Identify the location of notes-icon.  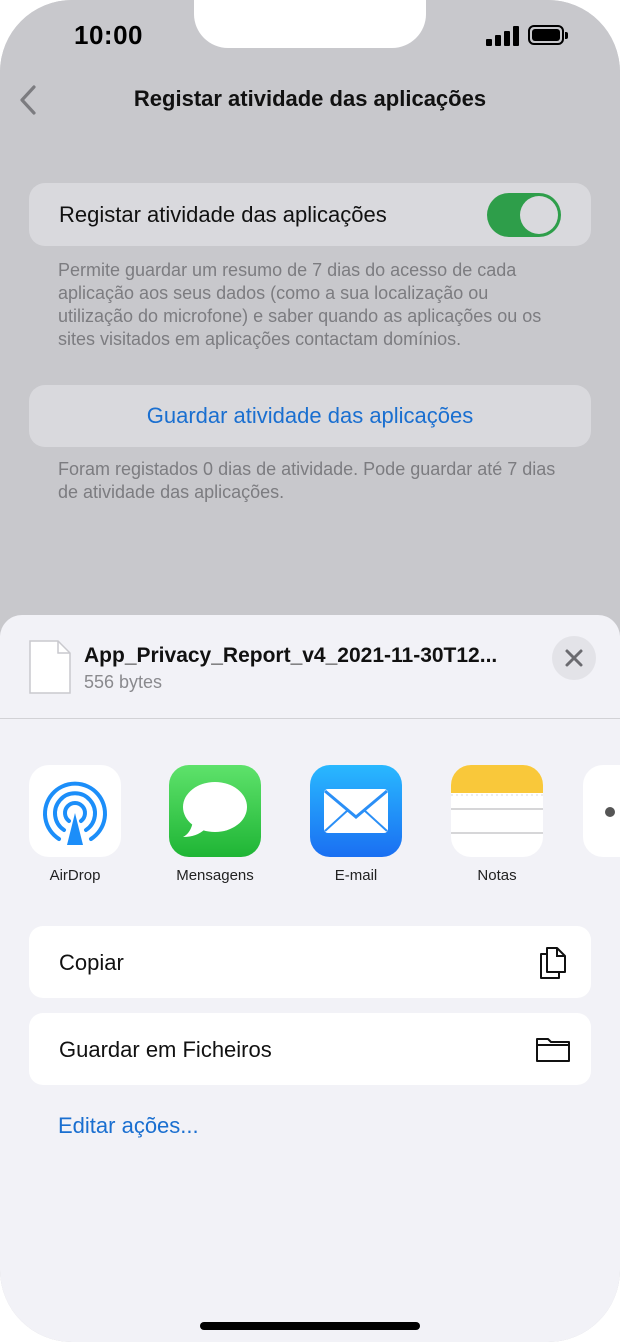
(497, 811).